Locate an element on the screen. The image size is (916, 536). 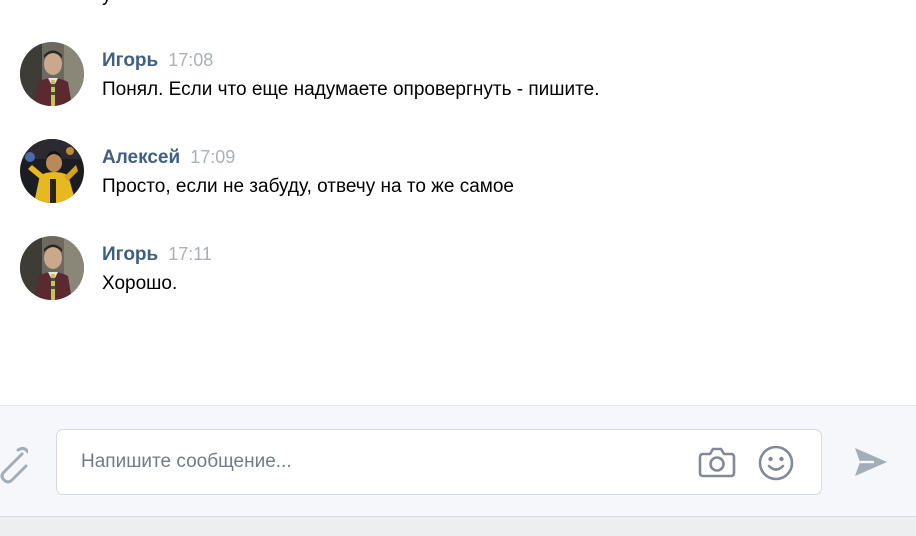
aleksey-avatar is located at coordinates (52, 171).